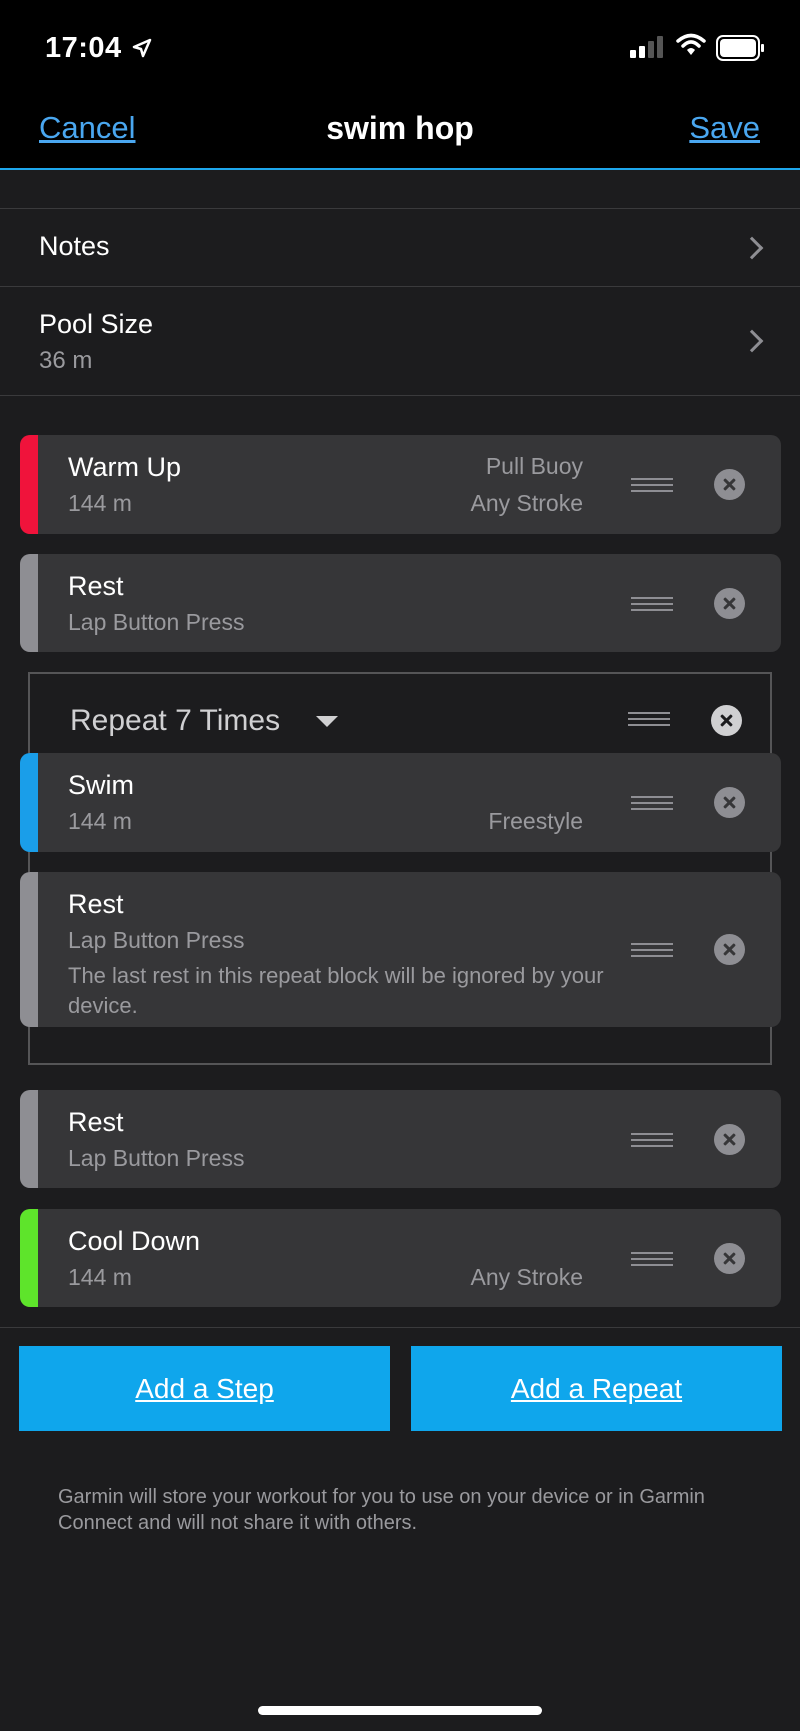 This screenshot has height=1731, width=800. Describe the element at coordinates (74, 246) in the screenshot. I see `notes-label: Notes` at that location.